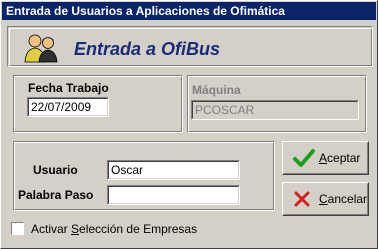 Image resolution: width=378 pixels, height=249 pixels. What do you see at coordinates (173, 170) in the screenshot?
I see `user-input: Oscar` at bounding box center [173, 170].